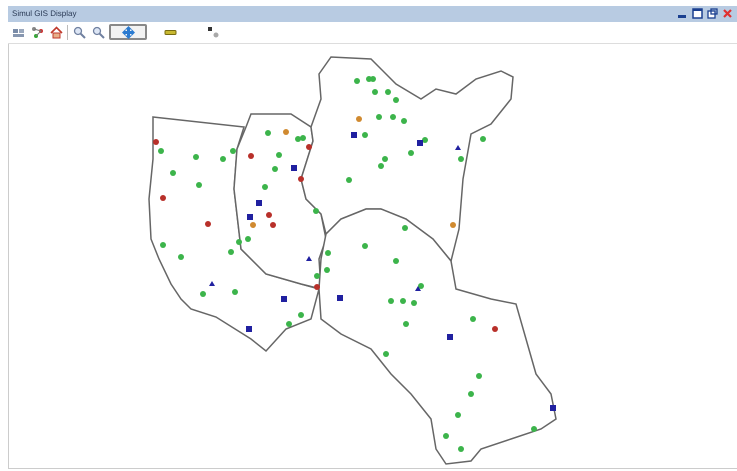 The image size is (737, 471). What do you see at coordinates (712, 14) in the screenshot?
I see `restore-icon` at bounding box center [712, 14].